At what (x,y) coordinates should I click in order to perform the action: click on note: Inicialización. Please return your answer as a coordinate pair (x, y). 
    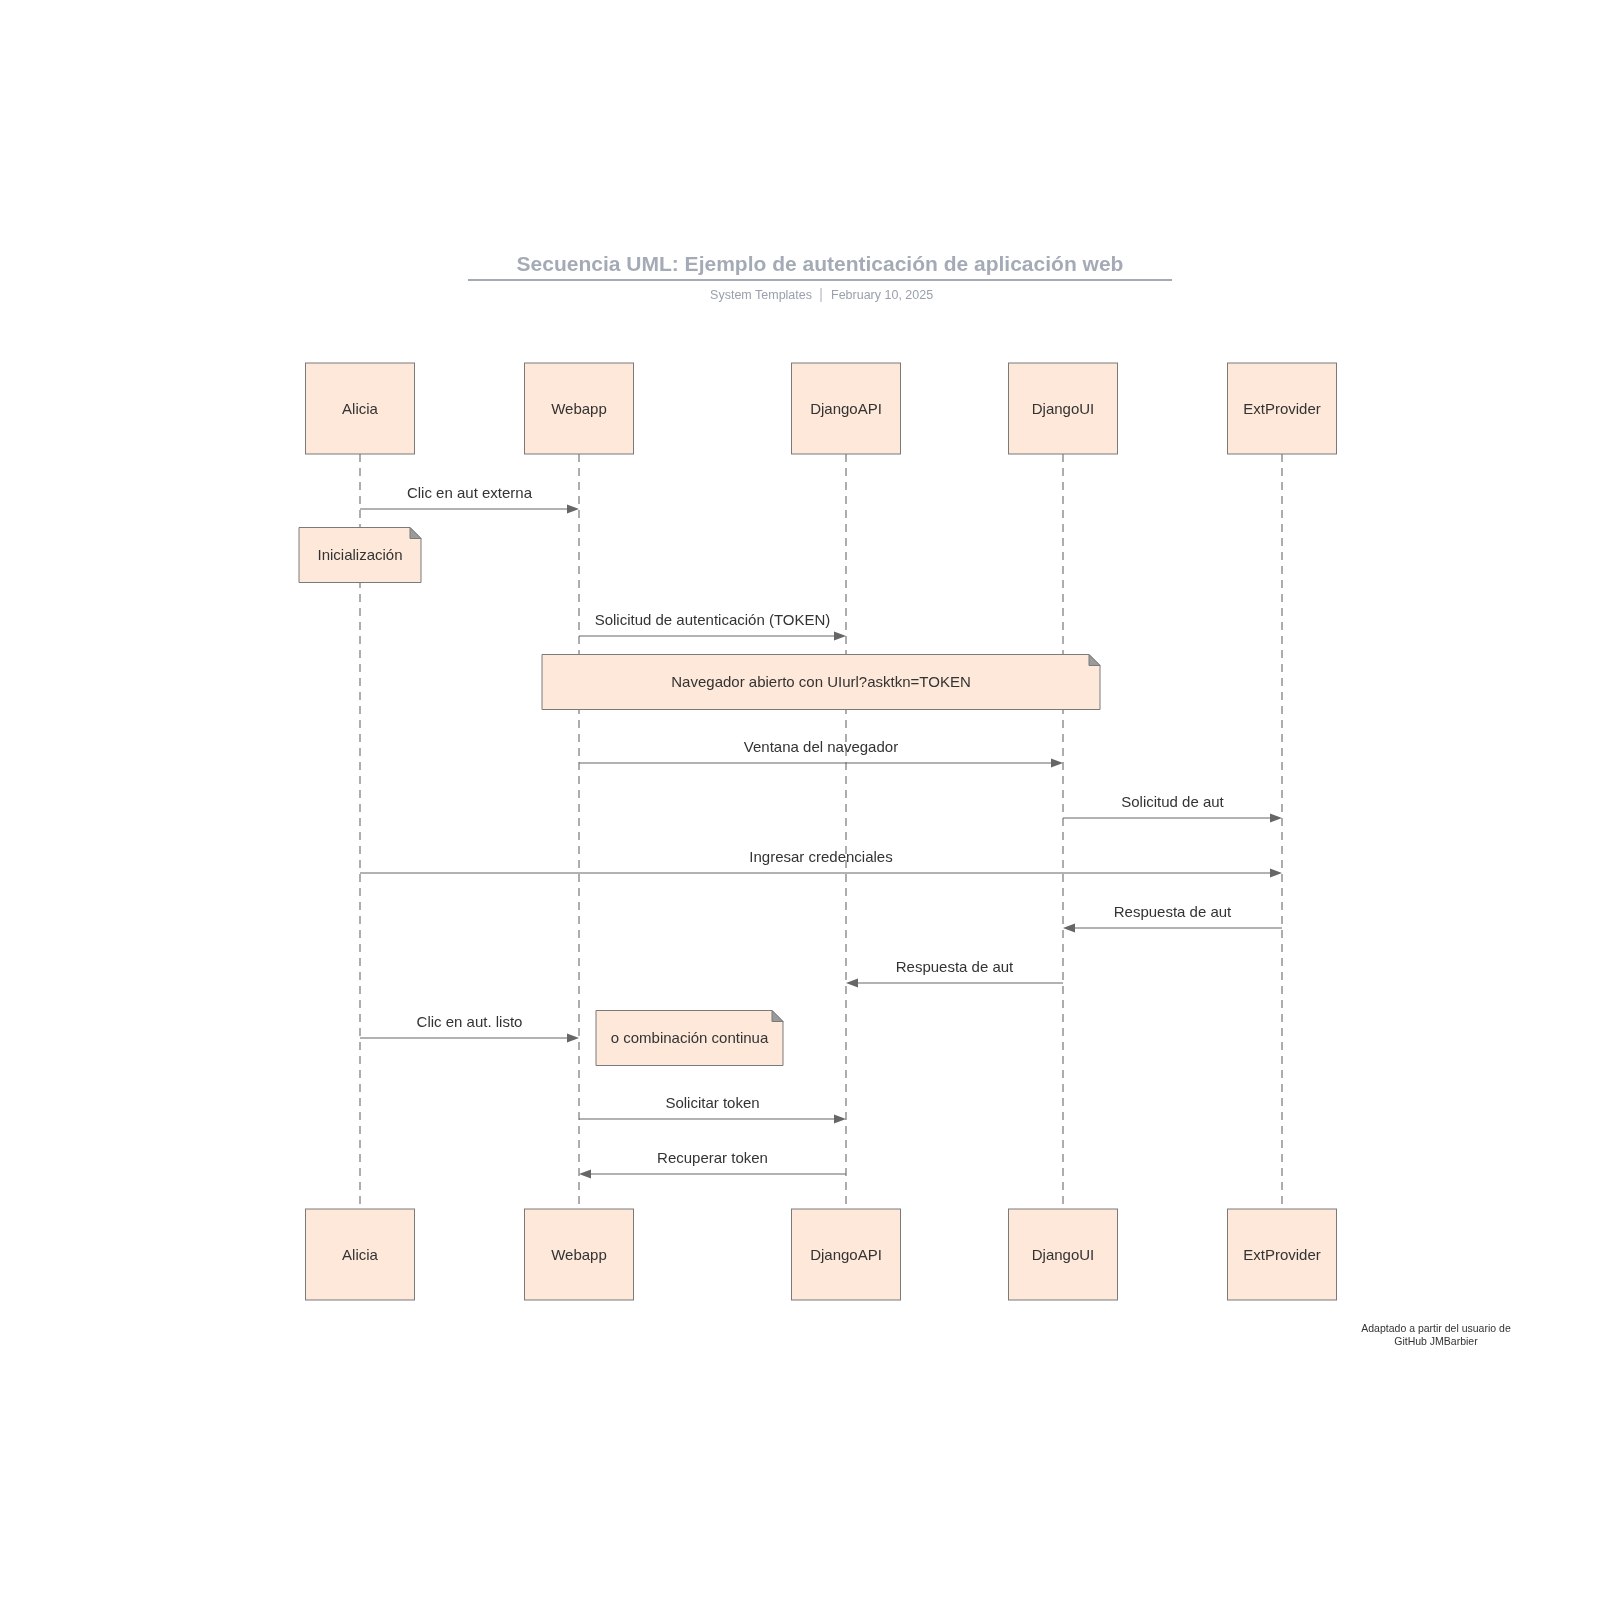
    Looking at the image, I should click on (360, 555).